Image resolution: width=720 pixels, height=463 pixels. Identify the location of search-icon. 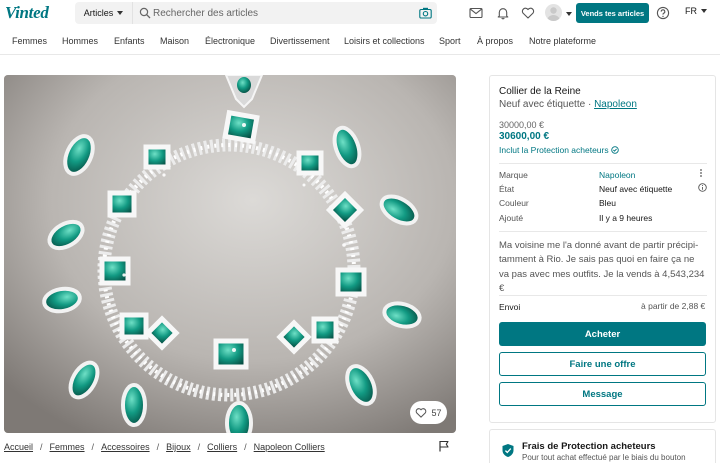
(145, 13).